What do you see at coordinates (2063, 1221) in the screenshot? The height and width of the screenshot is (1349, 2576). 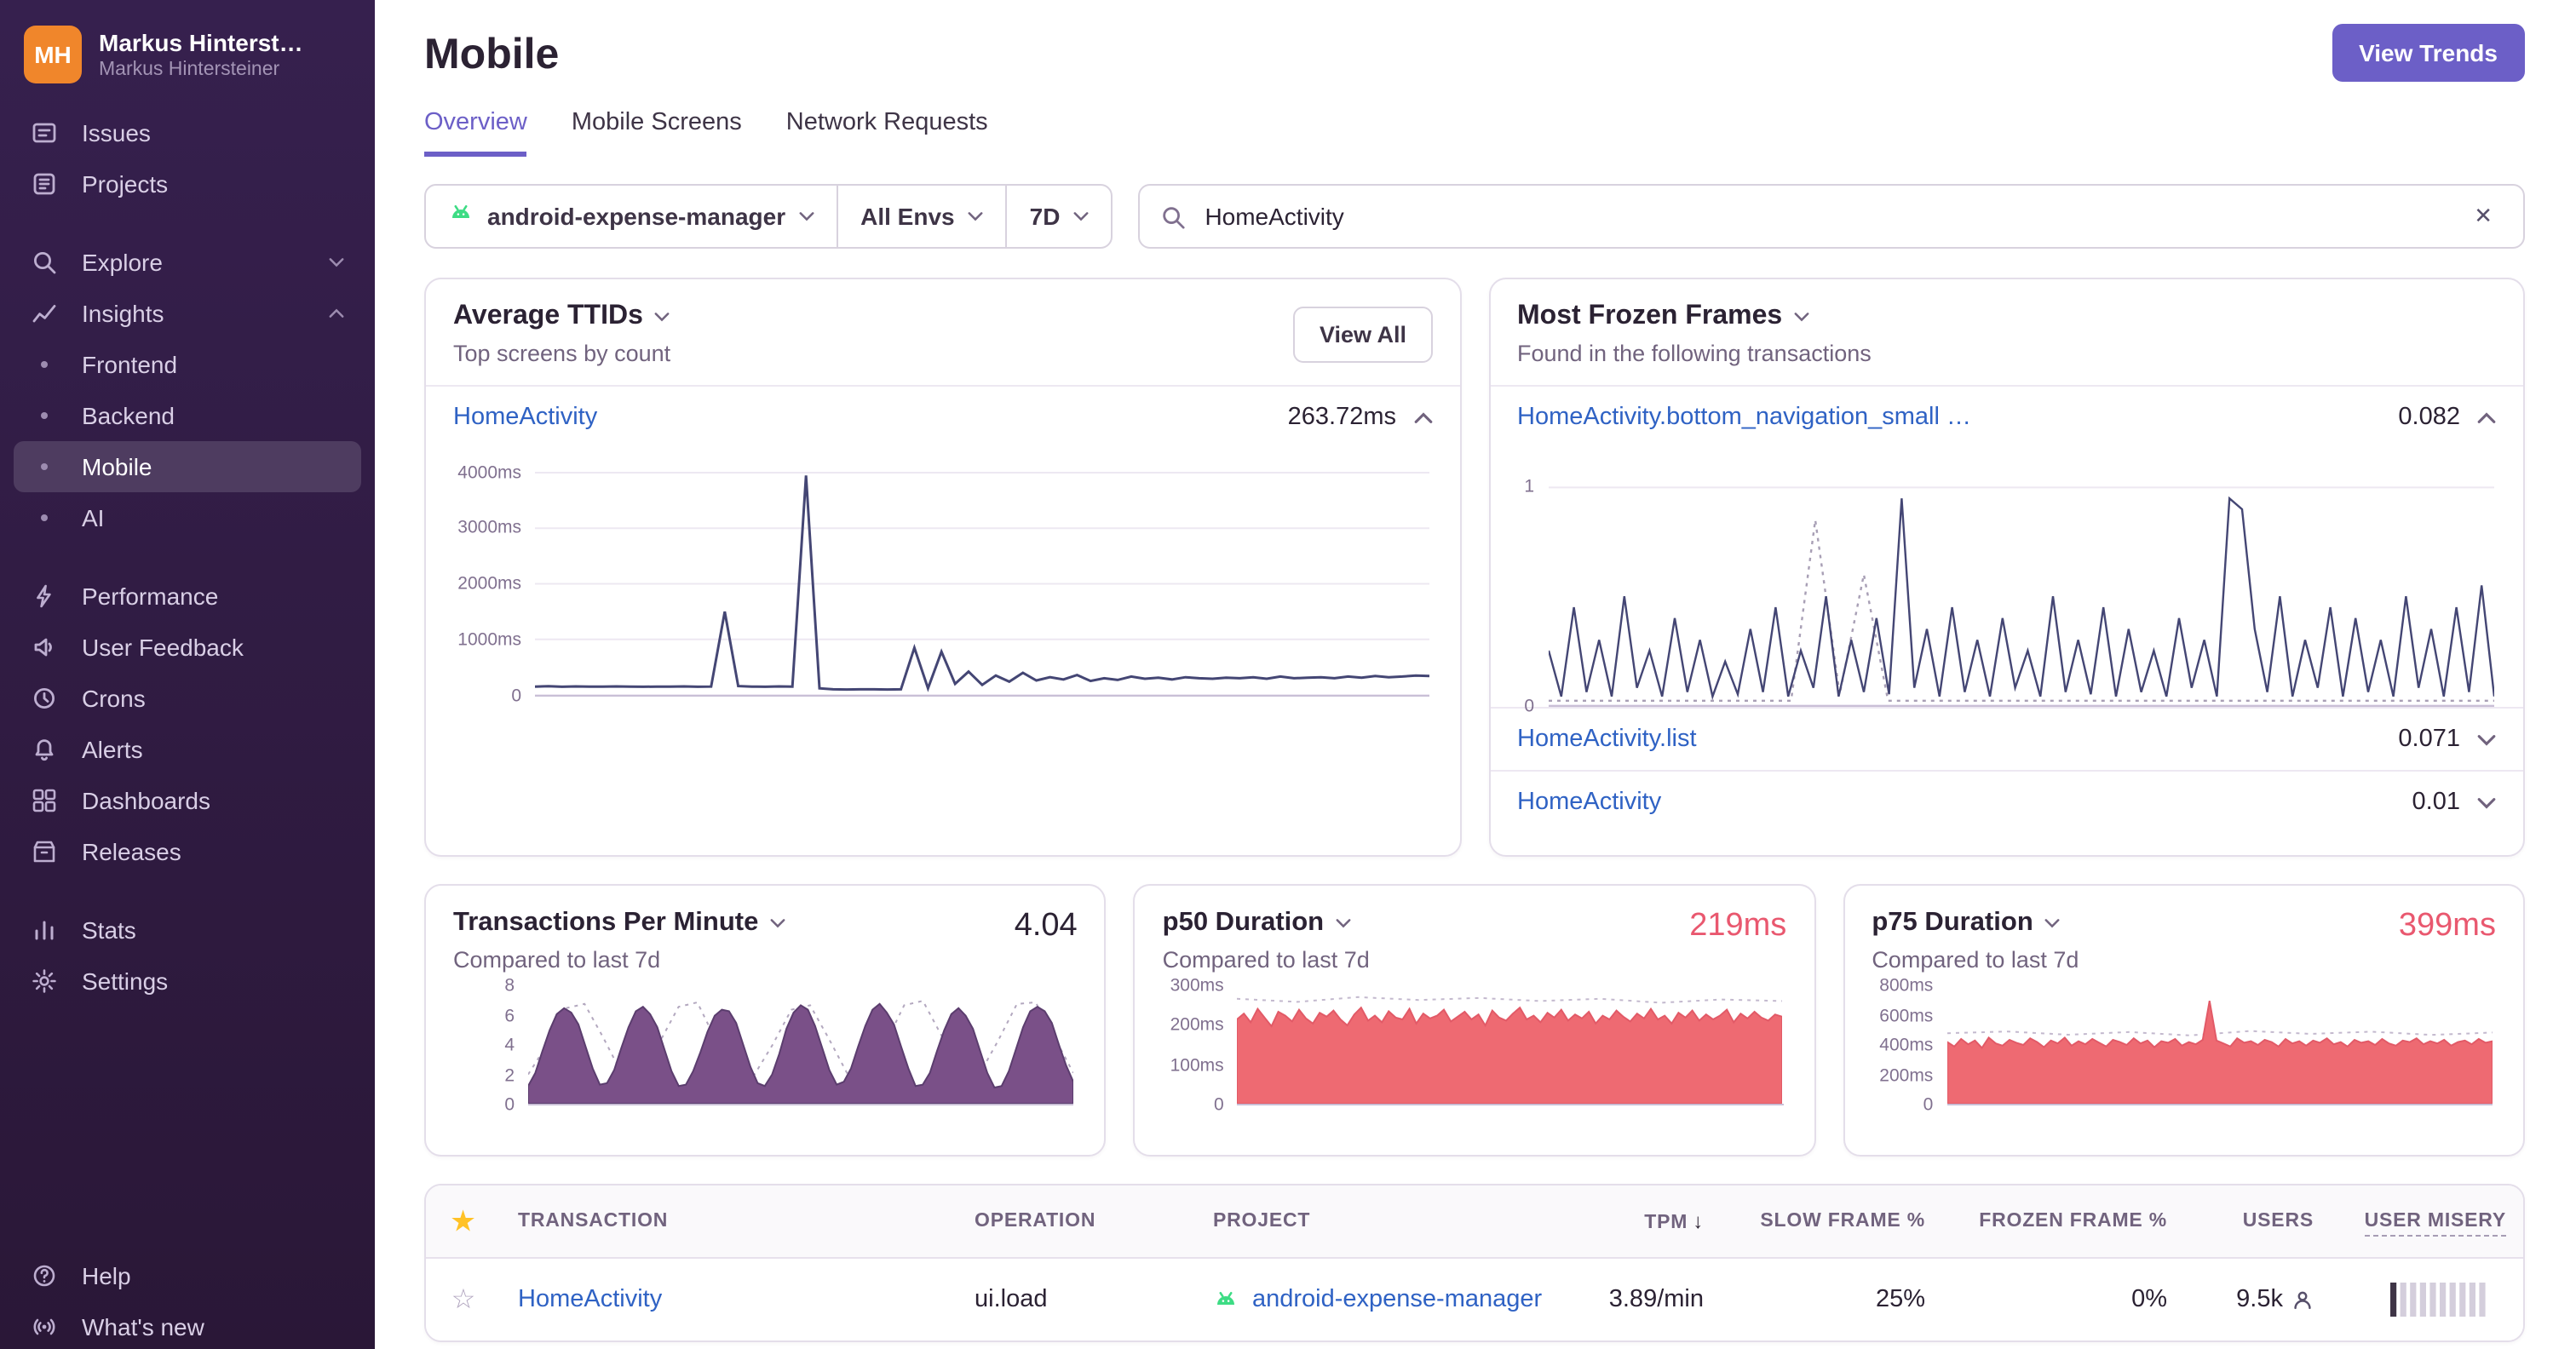 I see `frozen-frame-column-header: FROZEN FRAME %` at bounding box center [2063, 1221].